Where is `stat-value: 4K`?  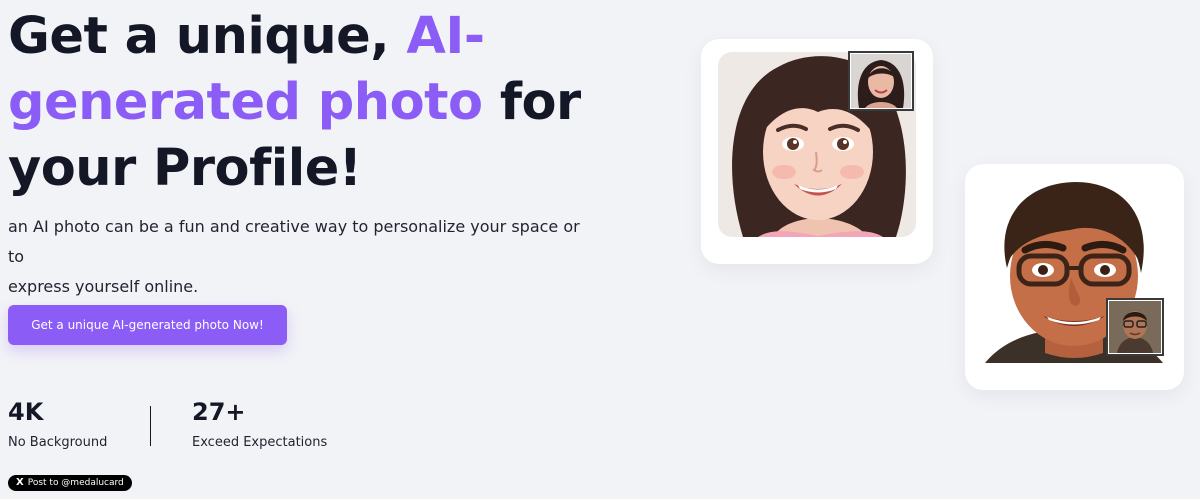
stat-value: 4K is located at coordinates (26, 412).